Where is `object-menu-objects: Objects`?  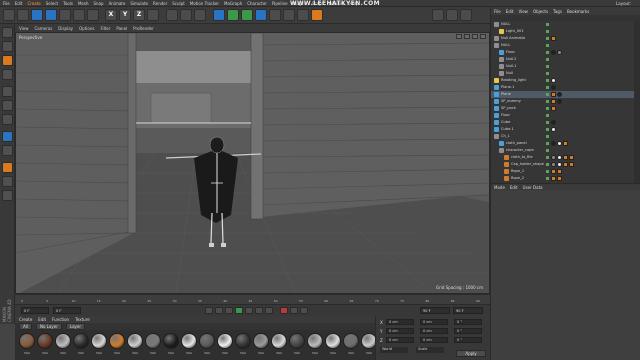 object-menu-objects: Objects is located at coordinates (540, 11).